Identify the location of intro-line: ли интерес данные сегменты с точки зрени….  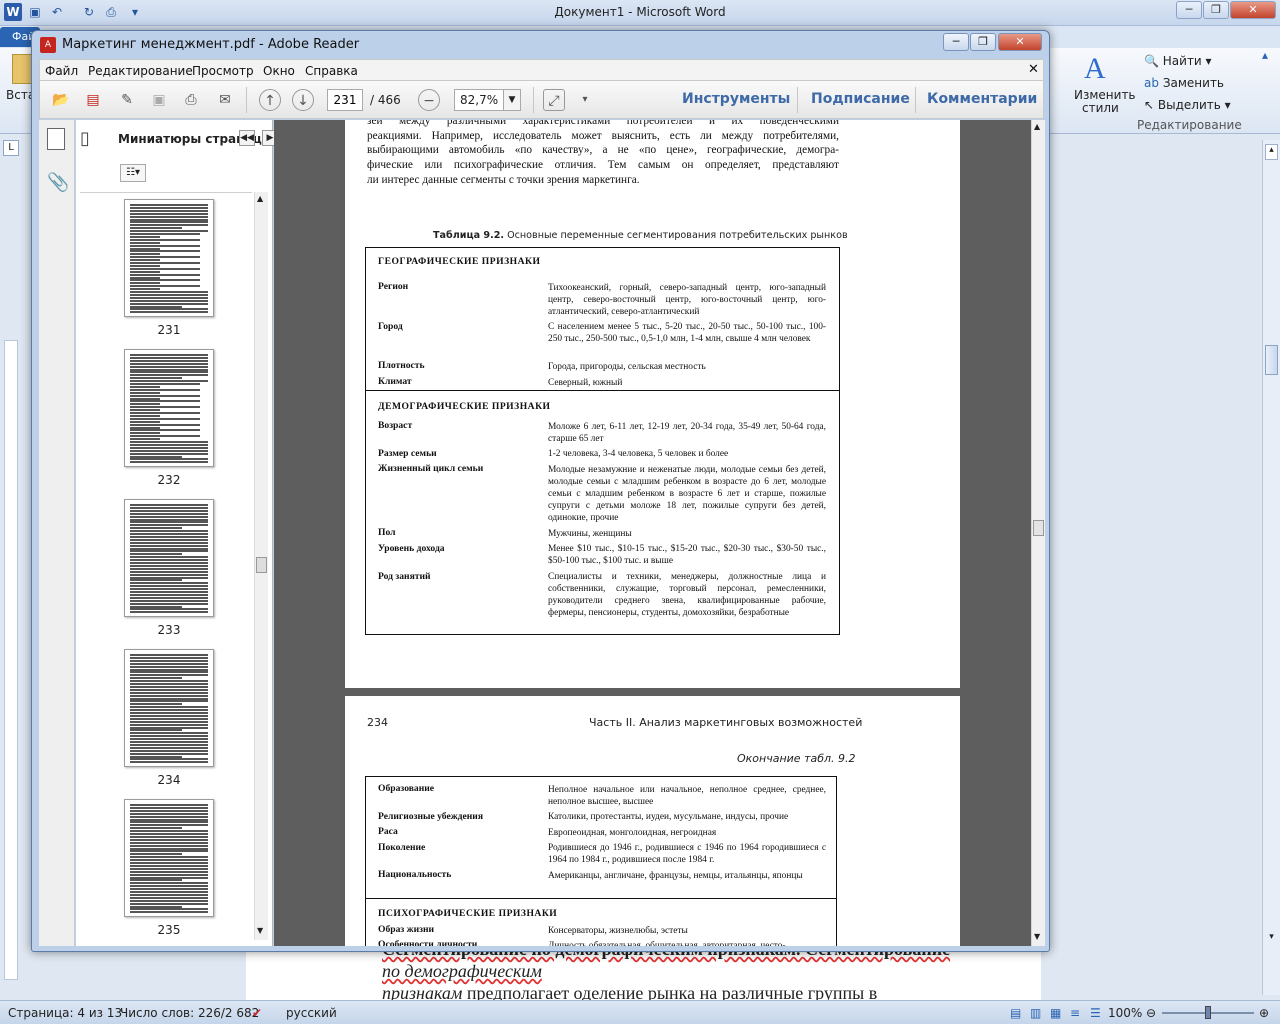
(503, 179).